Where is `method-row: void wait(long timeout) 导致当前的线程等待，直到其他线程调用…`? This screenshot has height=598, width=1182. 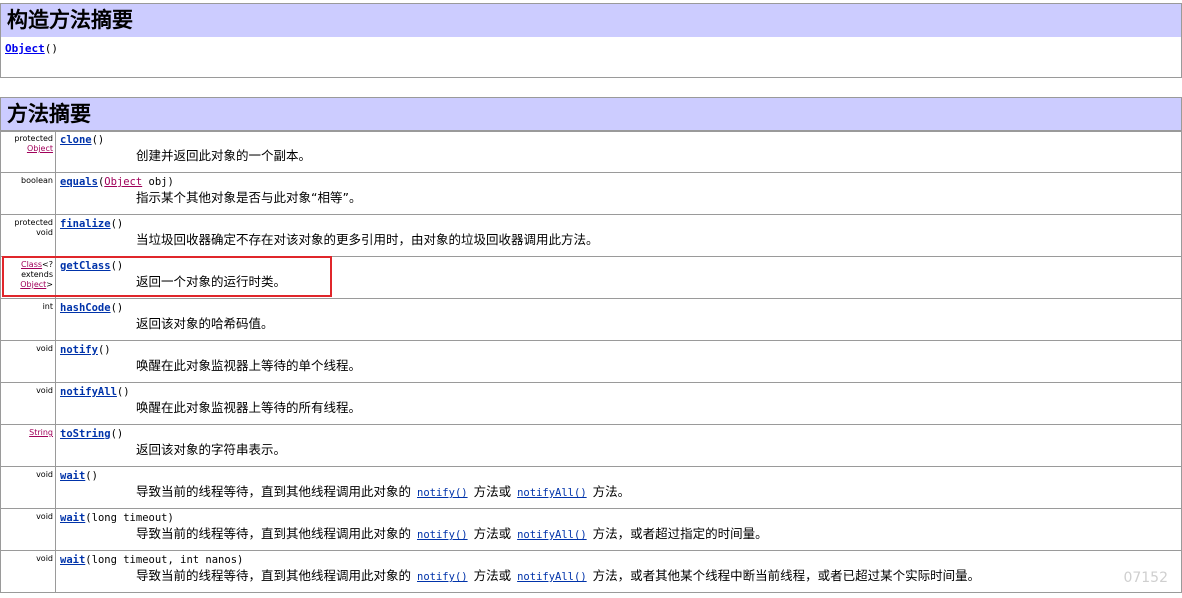 method-row: void wait(long timeout) 导致当前的线程等待，直到其他线程调用… is located at coordinates (591, 529).